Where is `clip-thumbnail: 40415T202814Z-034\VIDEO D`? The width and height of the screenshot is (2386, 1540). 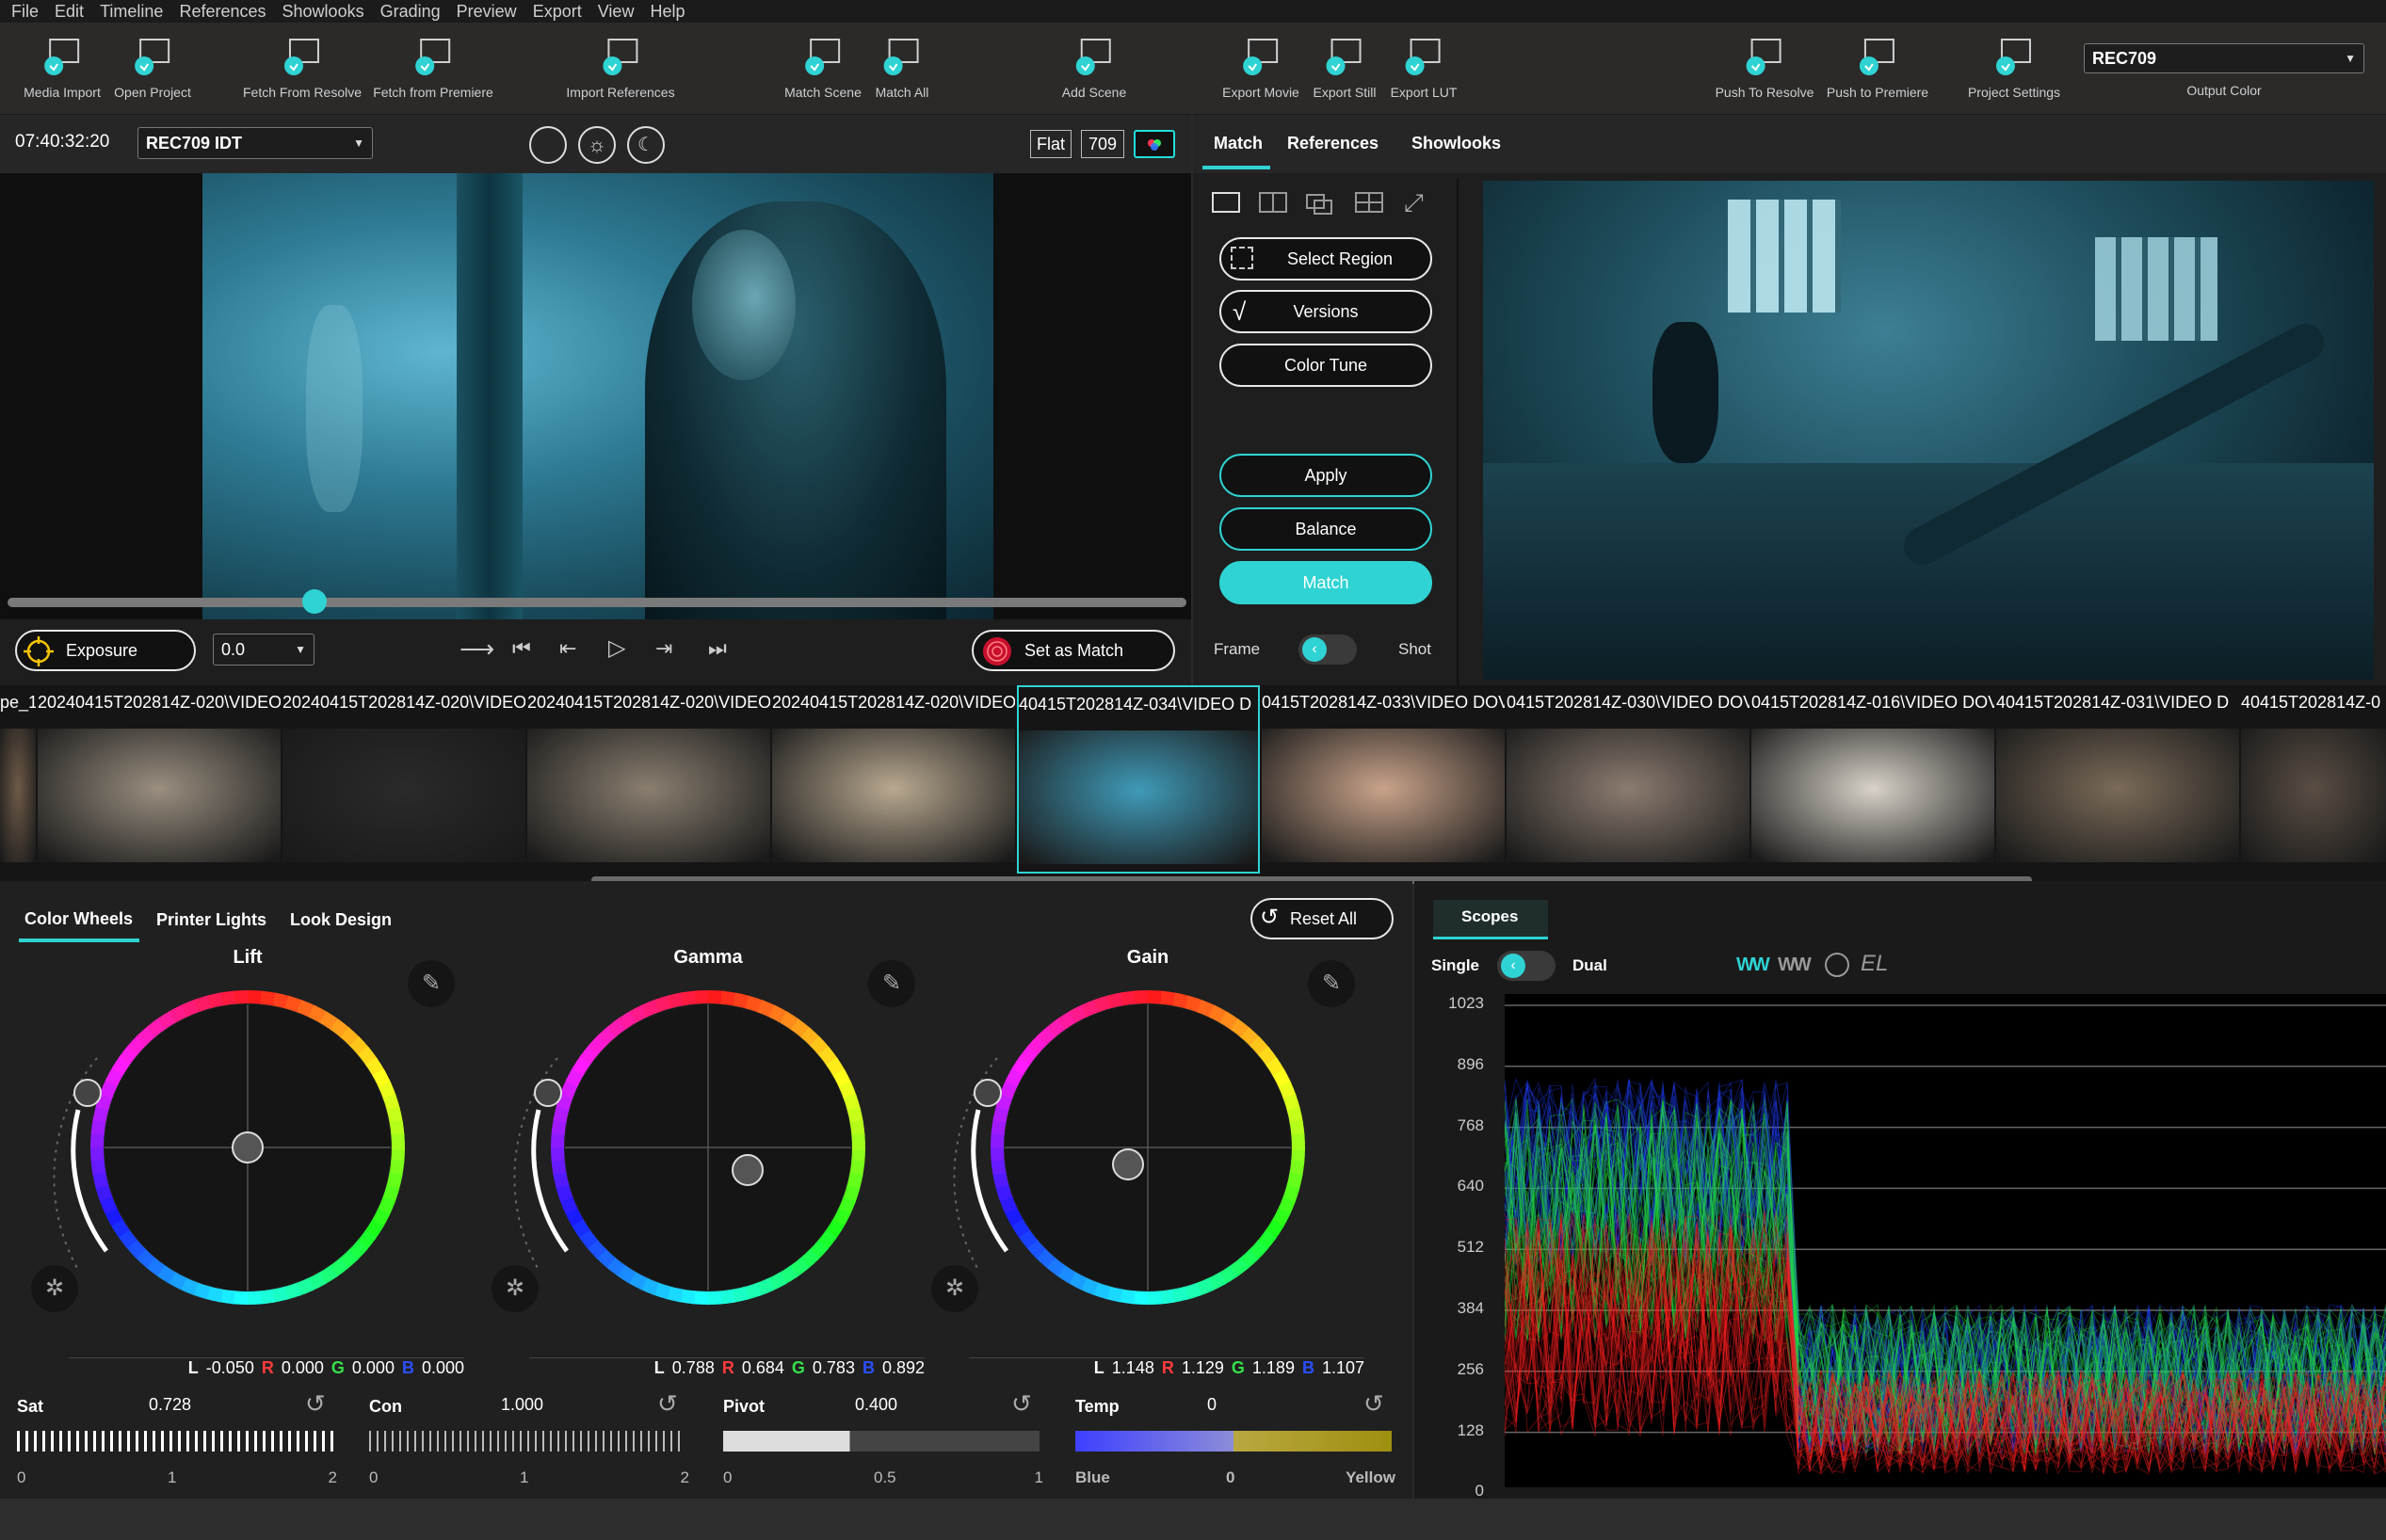
clip-thumbnail: 40415T202814Z-034\VIDEO D is located at coordinates (1138, 779).